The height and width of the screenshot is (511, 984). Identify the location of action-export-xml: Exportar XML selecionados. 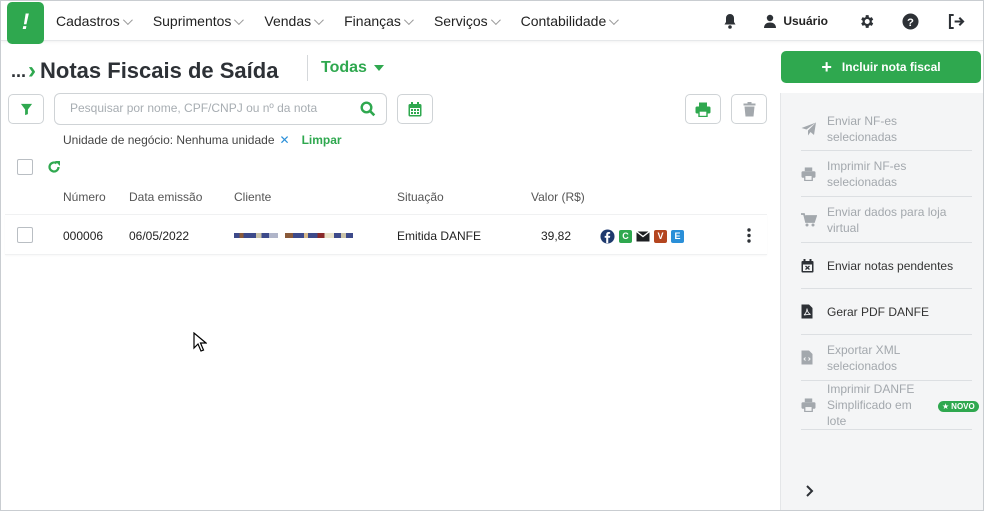
(886, 358).